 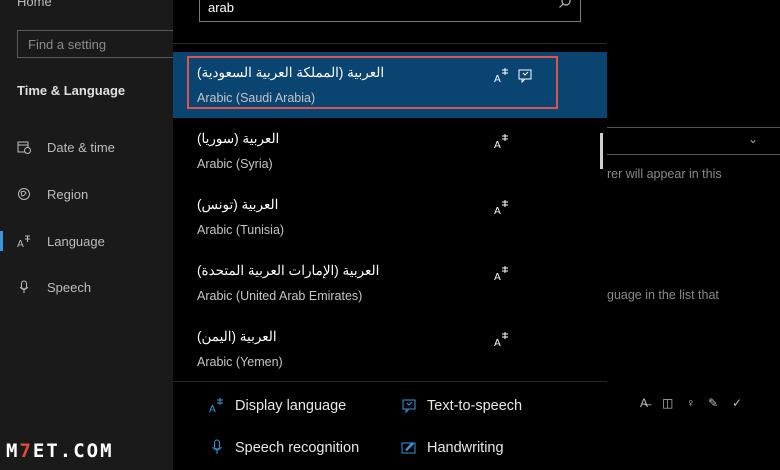 I want to click on description-text: rer will appear in this, so click(x=664, y=174).